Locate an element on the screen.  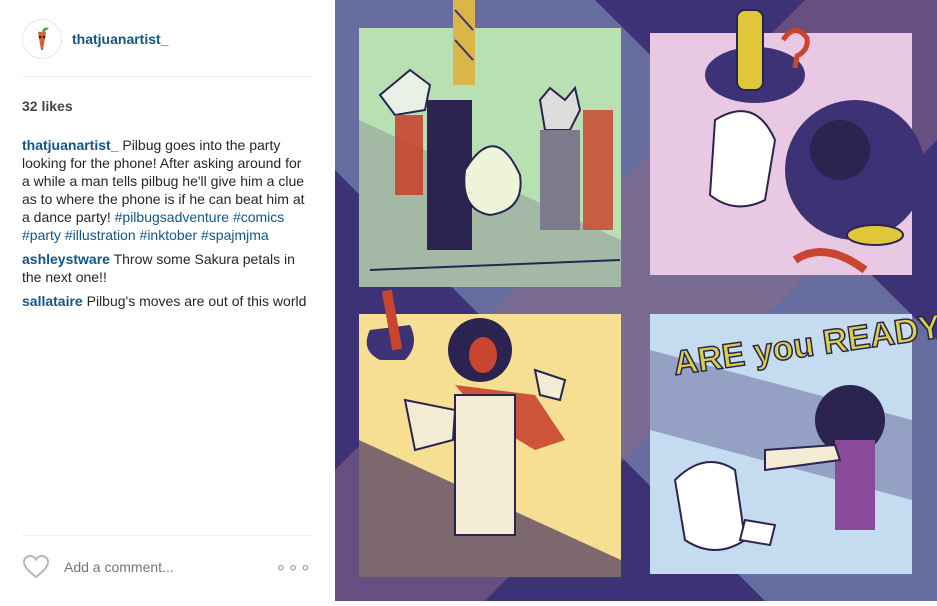
header-divider is located at coordinates (167, 76).